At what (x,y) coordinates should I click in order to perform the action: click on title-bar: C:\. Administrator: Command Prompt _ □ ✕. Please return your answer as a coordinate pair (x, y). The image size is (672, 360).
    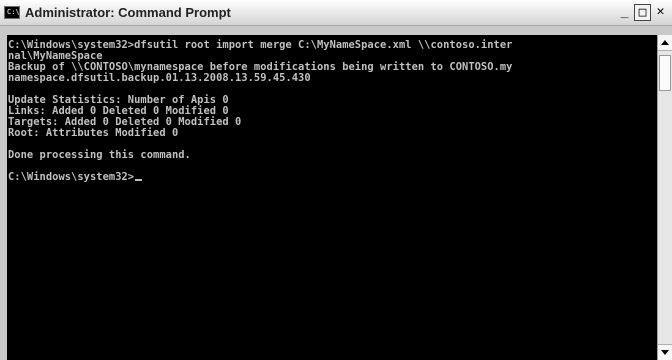
    Looking at the image, I should click on (336, 13).